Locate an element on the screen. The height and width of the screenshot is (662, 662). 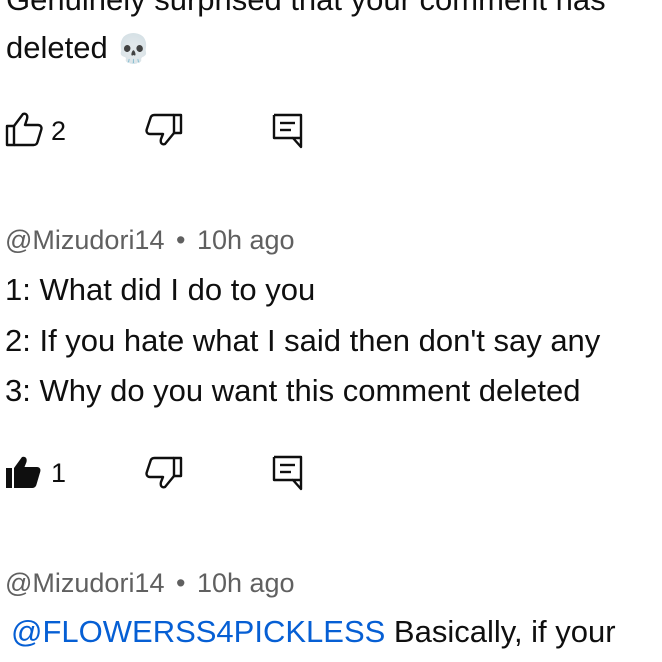
comment-1-text-line-2: deleted 💀 is located at coordinates (78, 48).